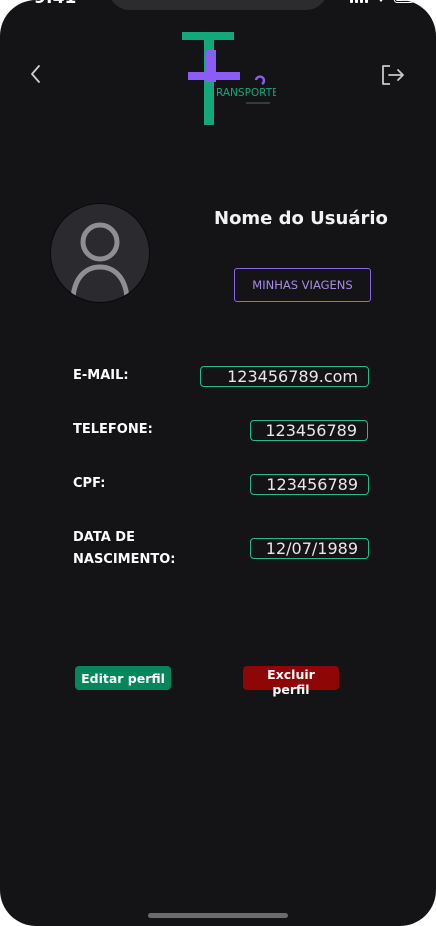  I want to click on delete-profile-button: Excluir perfil, so click(291, 681).